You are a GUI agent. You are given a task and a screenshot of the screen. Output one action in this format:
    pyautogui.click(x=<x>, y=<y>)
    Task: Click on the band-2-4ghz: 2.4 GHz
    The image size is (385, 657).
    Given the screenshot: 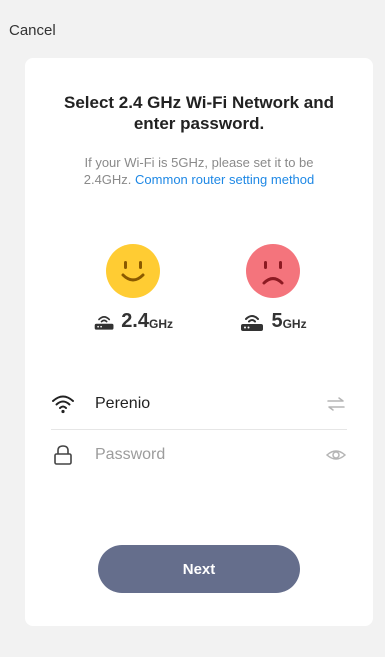 What is the action you would take?
    pyautogui.click(x=133, y=288)
    